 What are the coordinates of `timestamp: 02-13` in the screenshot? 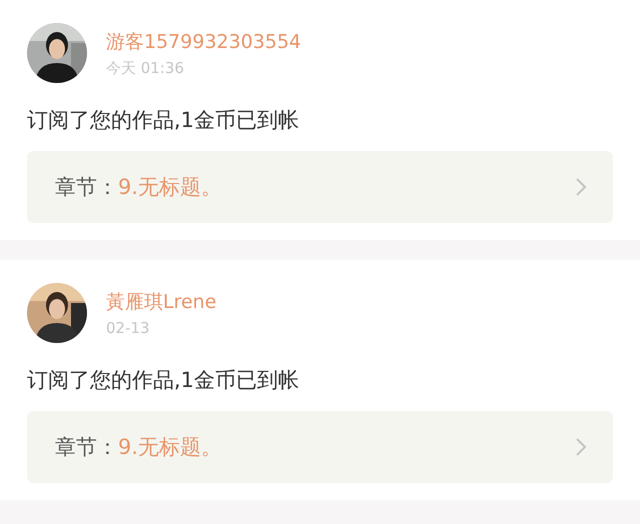 It's located at (128, 328).